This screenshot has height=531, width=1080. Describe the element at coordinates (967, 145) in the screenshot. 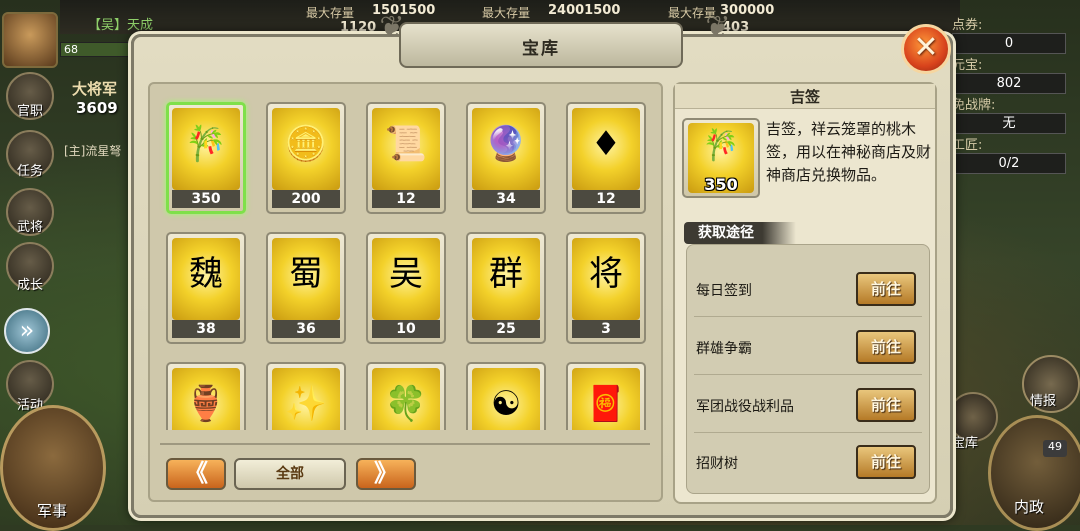

I see `craftsman-label: 工匠:` at that location.